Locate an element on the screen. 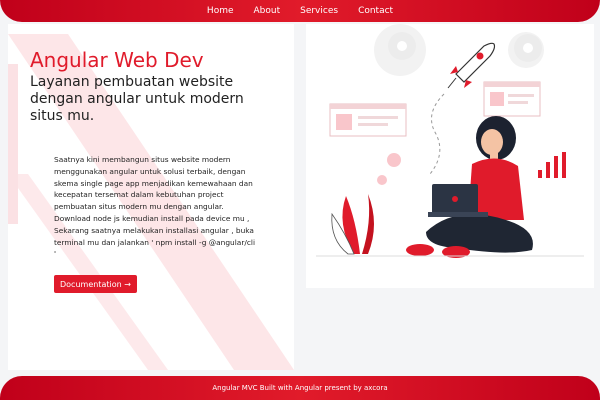 This screenshot has width=600, height=400. page-title: Angular Web Dev is located at coordinates (117, 60).